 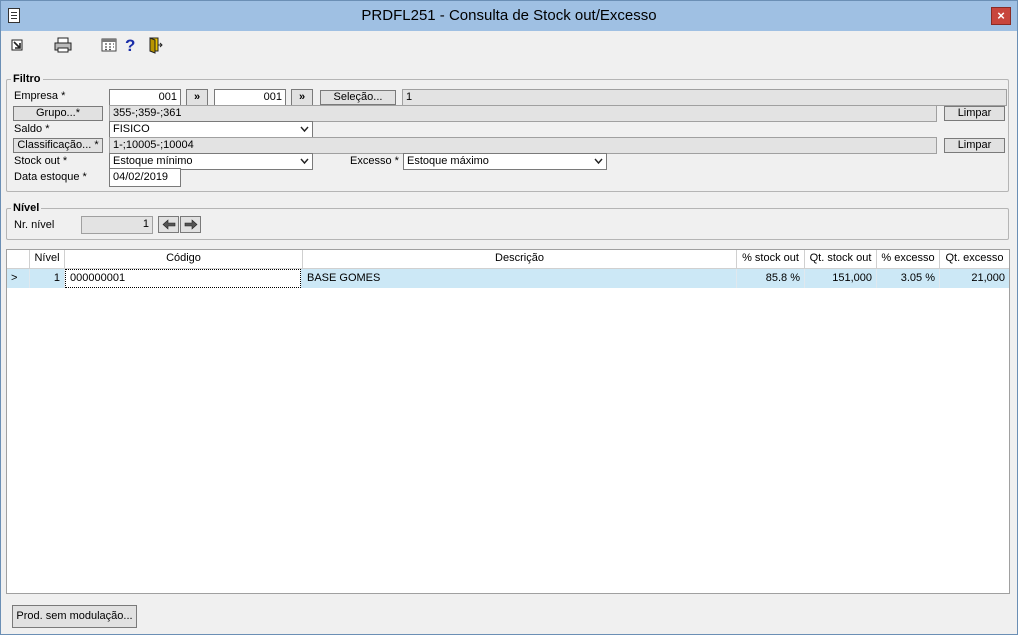 I want to click on nivel-title: Nível, so click(x=26, y=208).